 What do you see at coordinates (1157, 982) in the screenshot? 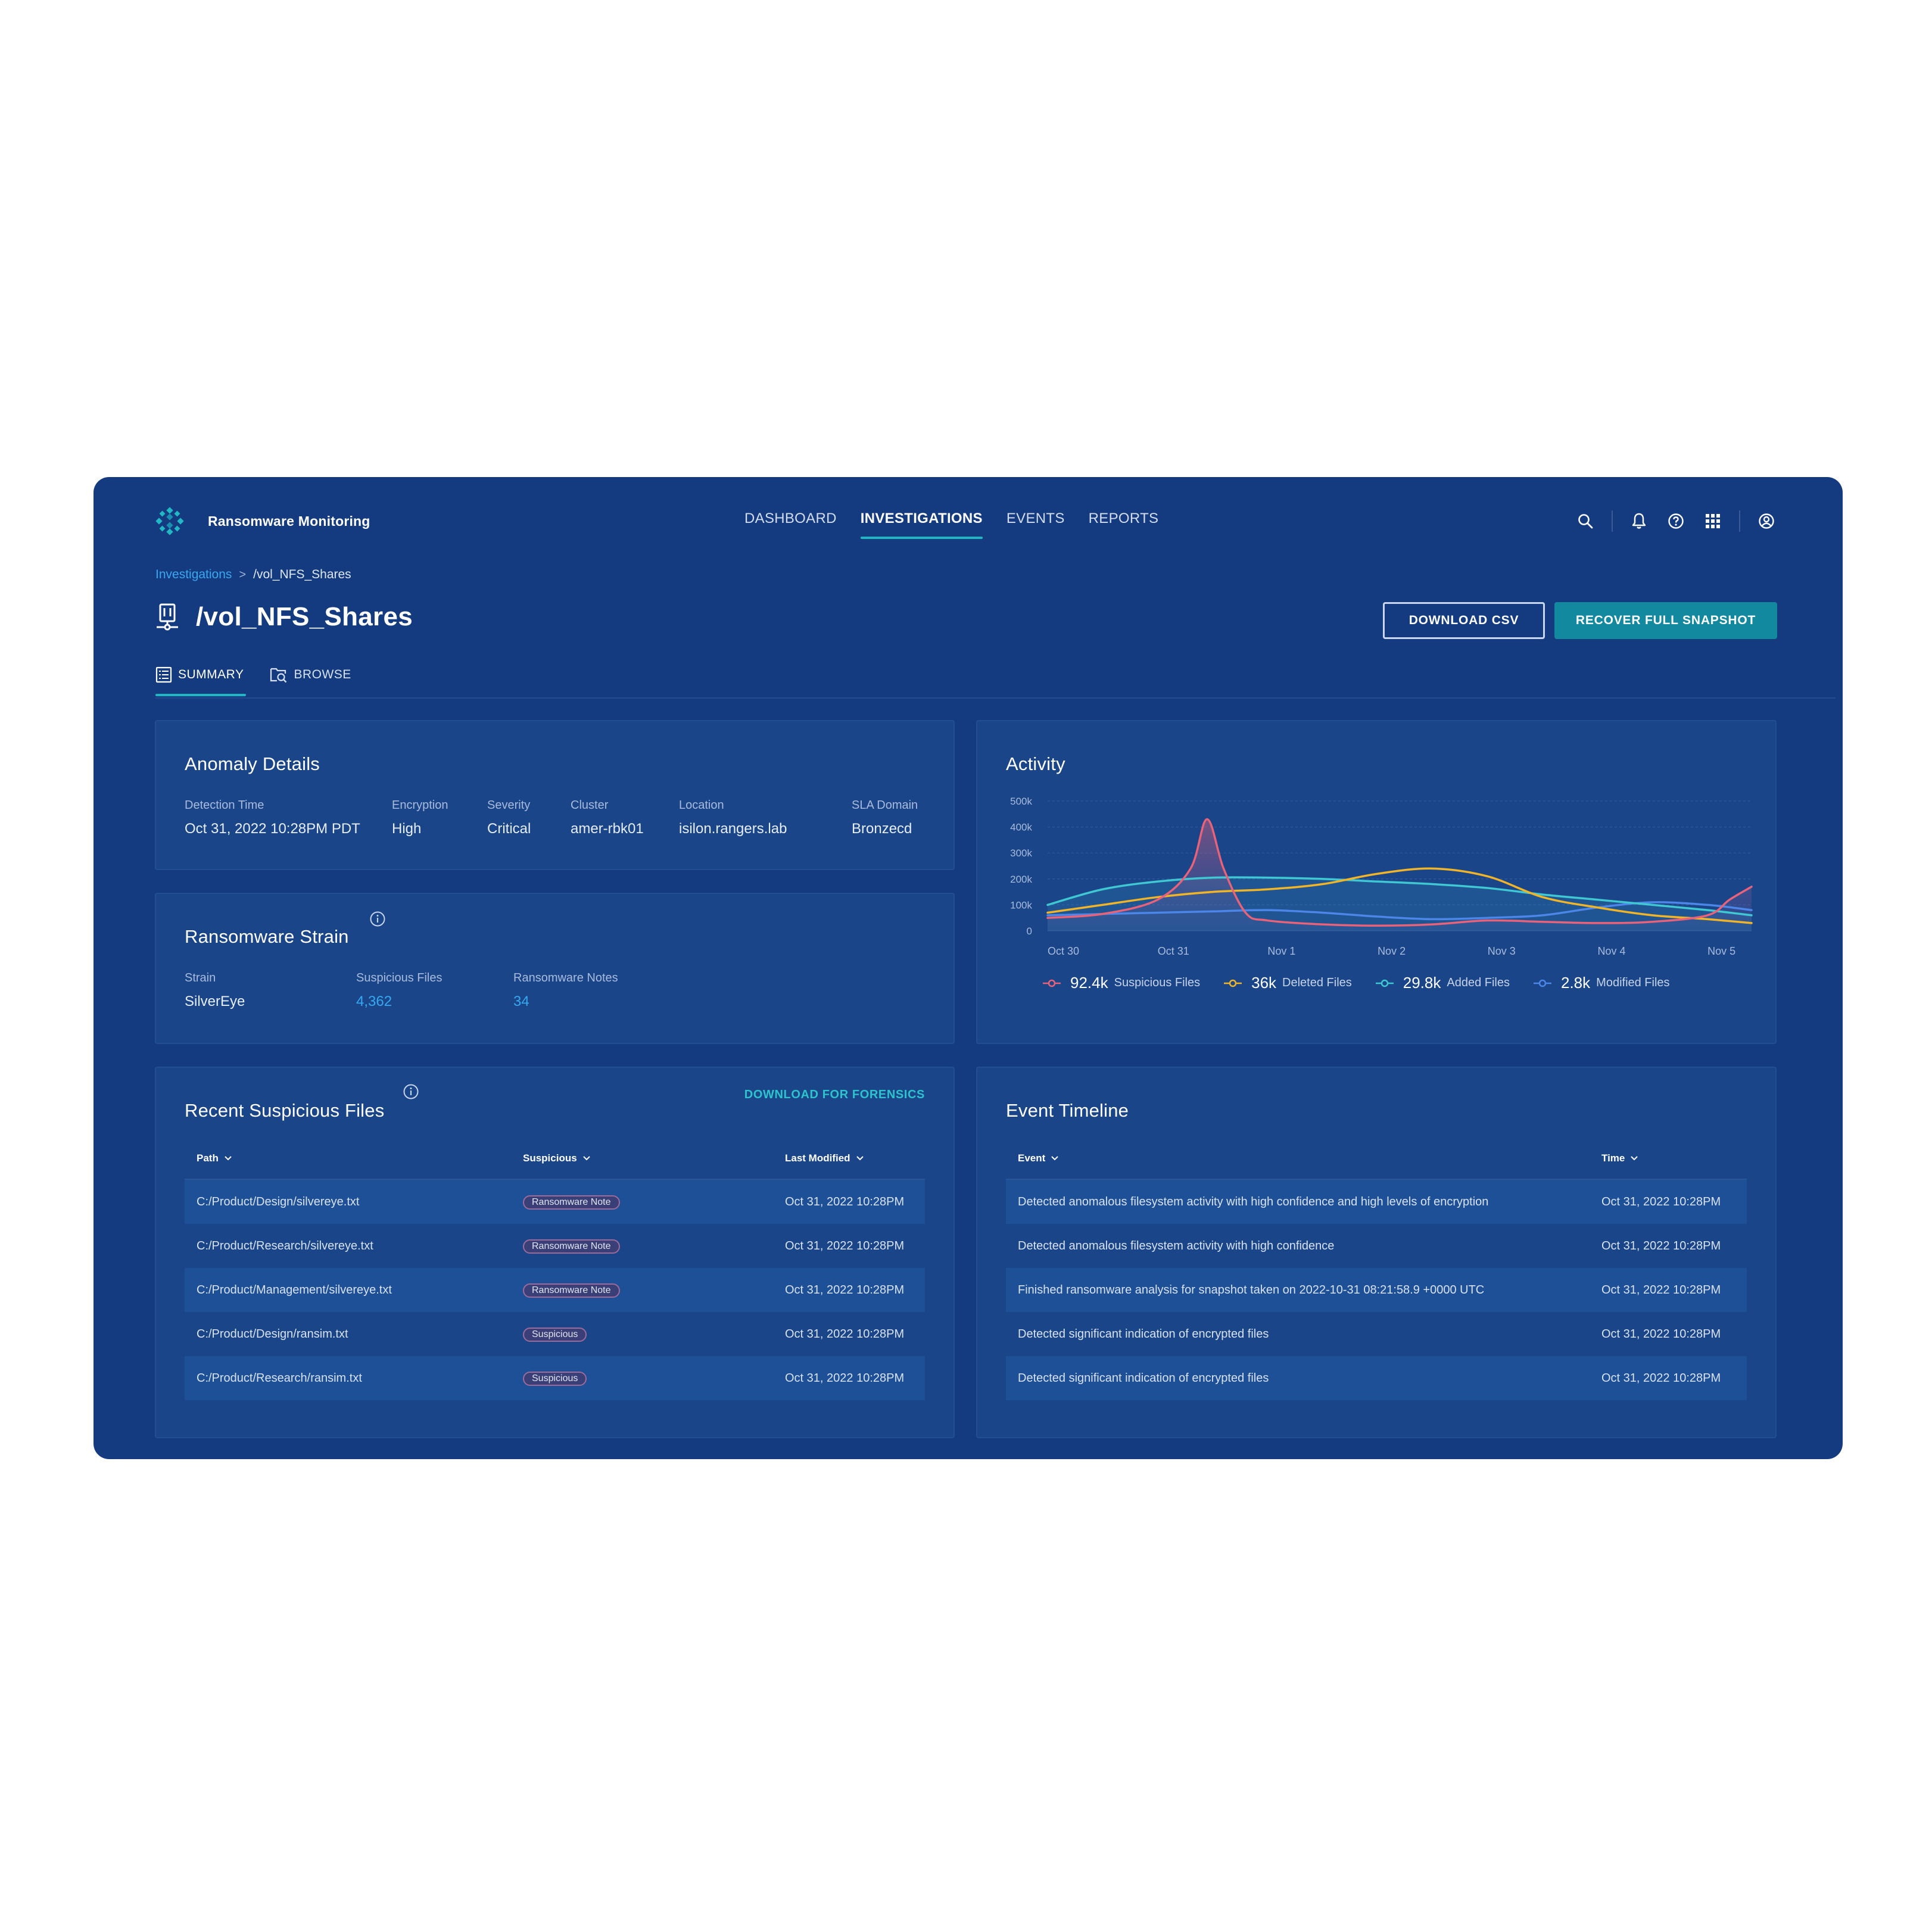
I see `legend-label: Suspicious Files` at bounding box center [1157, 982].